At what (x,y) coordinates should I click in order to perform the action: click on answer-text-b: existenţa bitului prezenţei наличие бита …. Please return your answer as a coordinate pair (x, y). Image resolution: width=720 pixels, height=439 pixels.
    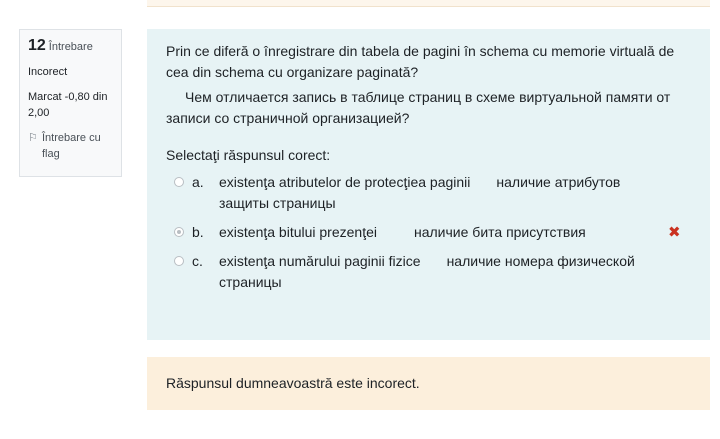
    Looking at the image, I should click on (429, 232).